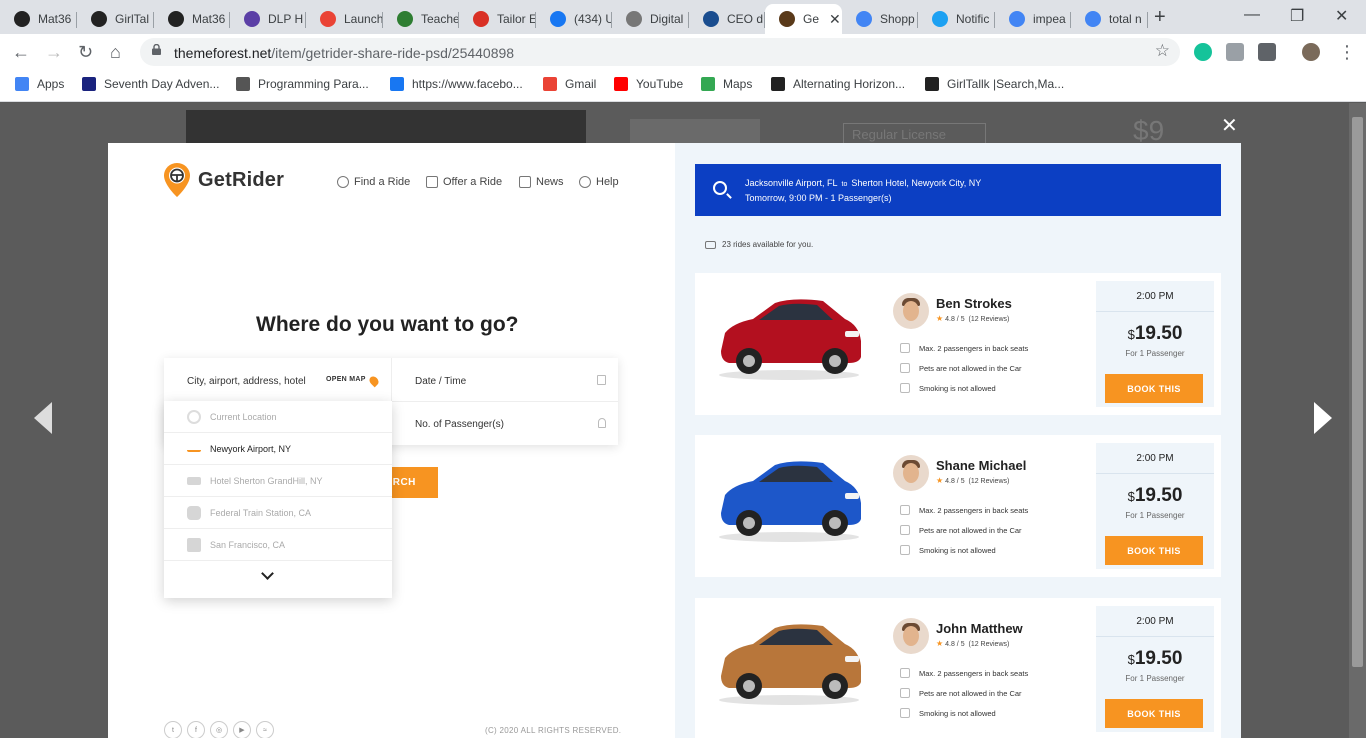 The image size is (1366, 738). What do you see at coordinates (219, 729) in the screenshot?
I see `instagram-icon: ◎` at bounding box center [219, 729].